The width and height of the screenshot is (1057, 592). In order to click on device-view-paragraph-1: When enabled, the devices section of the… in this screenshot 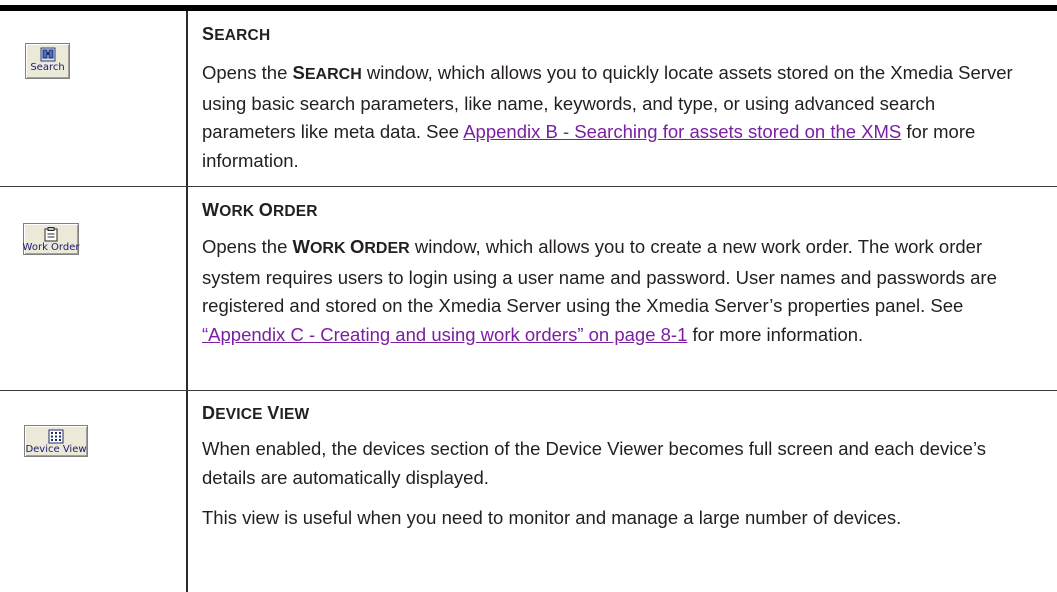, I will do `click(594, 463)`.